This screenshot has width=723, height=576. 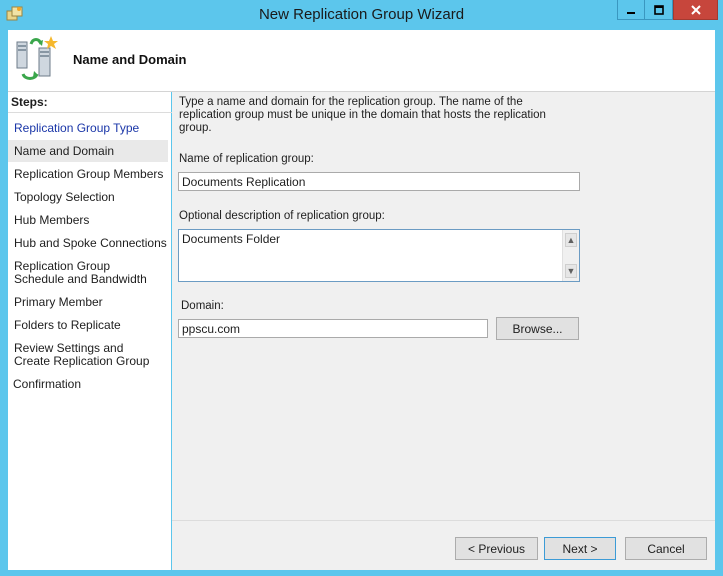 I want to click on description-value: Documents Folder, so click(x=231, y=239).